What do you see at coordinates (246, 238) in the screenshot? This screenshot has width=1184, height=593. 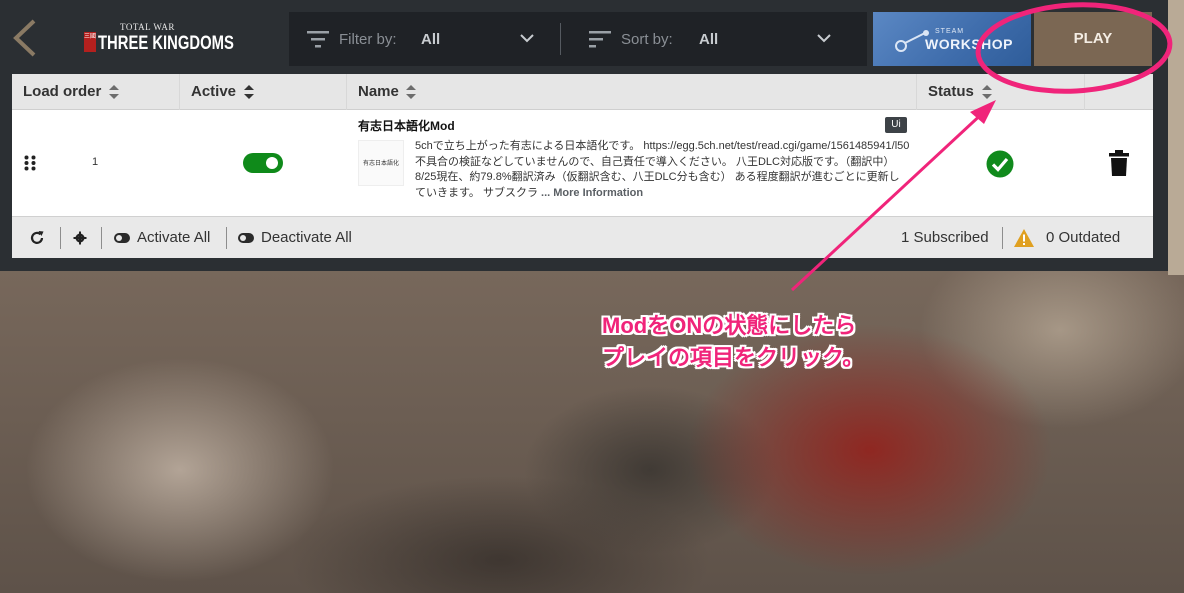 I see `deactivate-all-toggle-icon` at bounding box center [246, 238].